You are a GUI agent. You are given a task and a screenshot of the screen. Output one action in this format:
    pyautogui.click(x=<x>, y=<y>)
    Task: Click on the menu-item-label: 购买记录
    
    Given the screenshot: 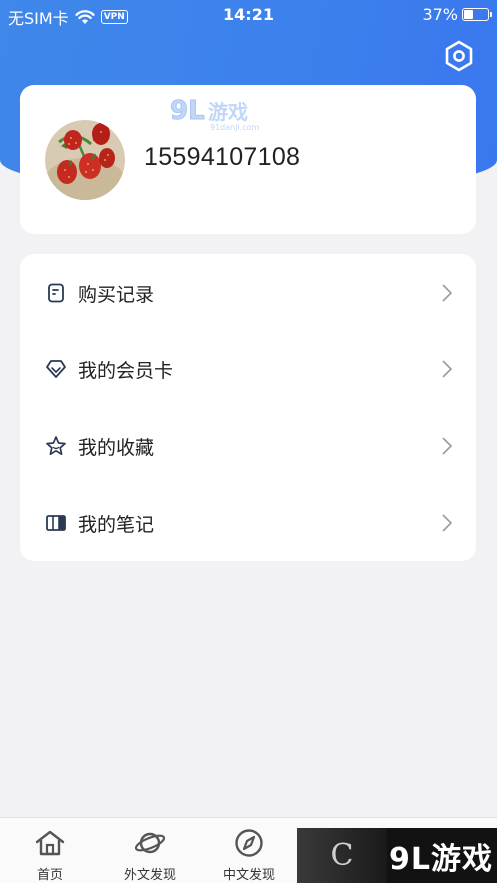 What is the action you would take?
    pyautogui.click(x=116, y=294)
    